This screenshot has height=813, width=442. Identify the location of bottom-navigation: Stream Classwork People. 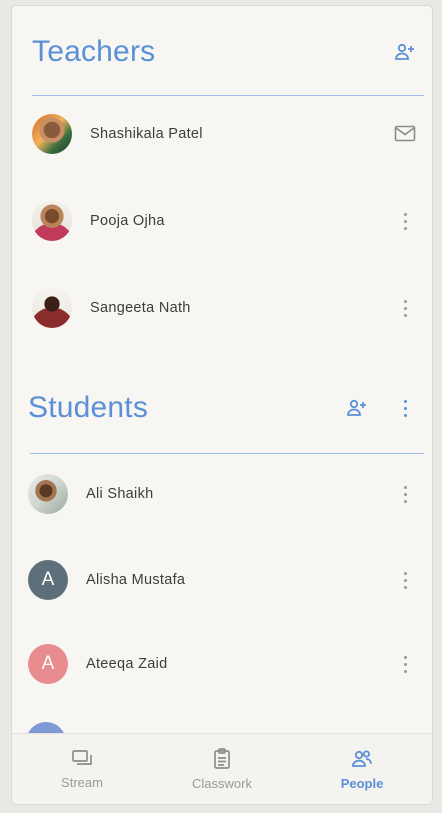
(222, 768).